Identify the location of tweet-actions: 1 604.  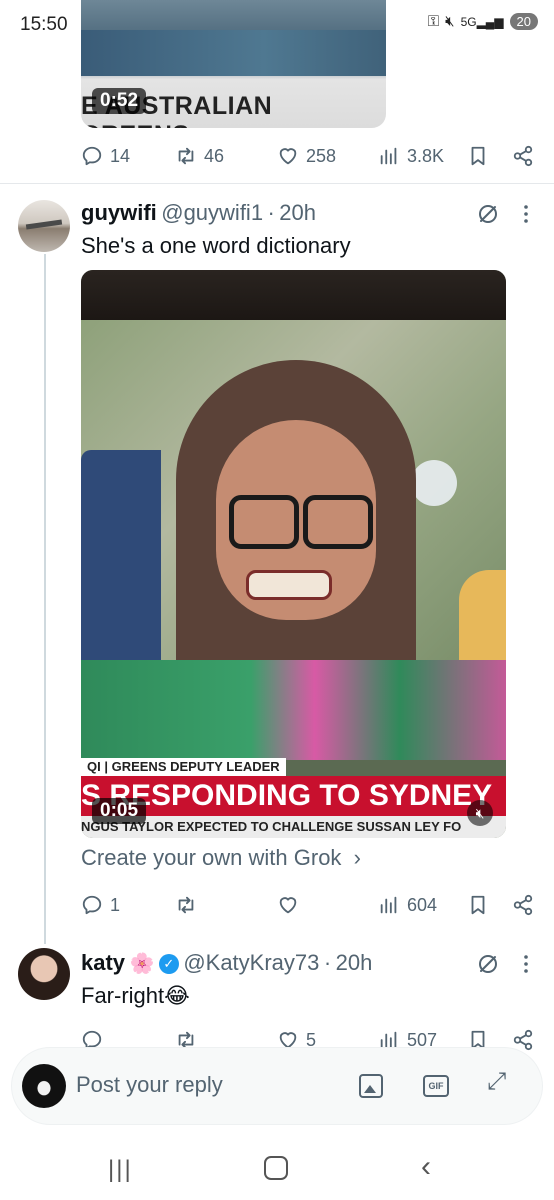
(308, 905).